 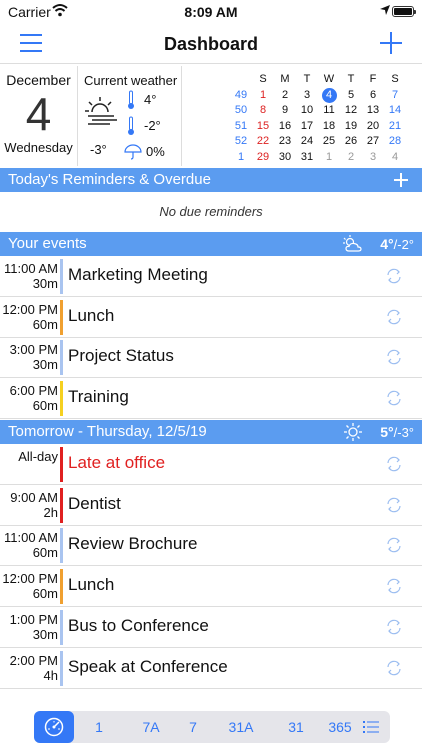 I want to click on weather-high: 4°, so click(x=150, y=99).